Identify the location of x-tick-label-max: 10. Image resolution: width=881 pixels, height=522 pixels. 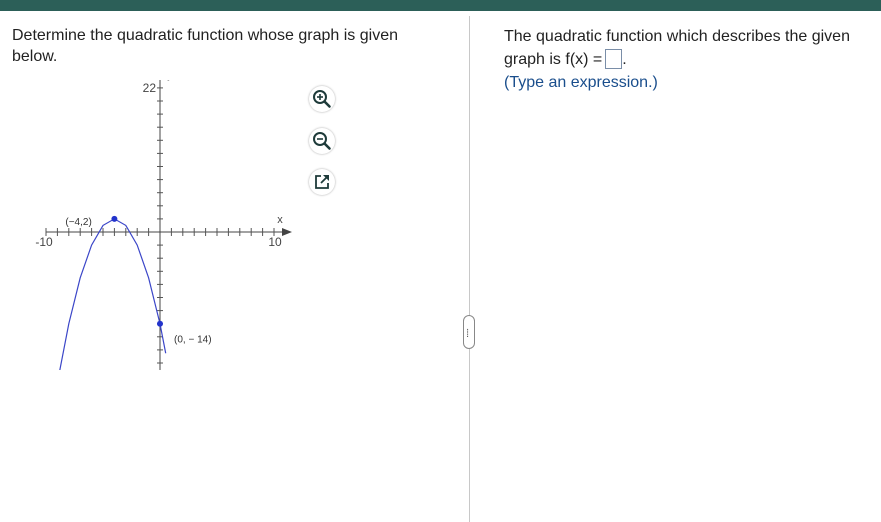
(275, 242).